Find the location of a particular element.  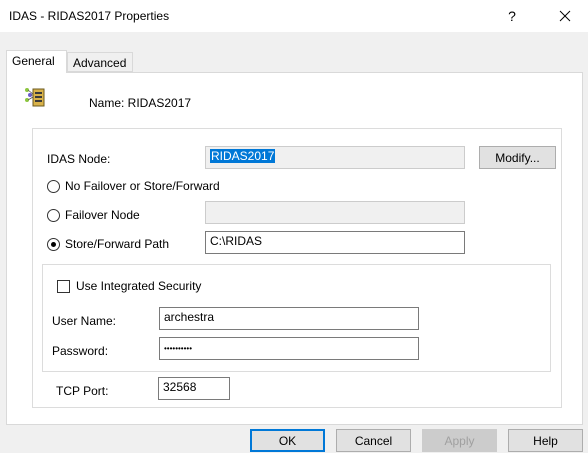

help-button-label: Help is located at coordinates (545, 440).